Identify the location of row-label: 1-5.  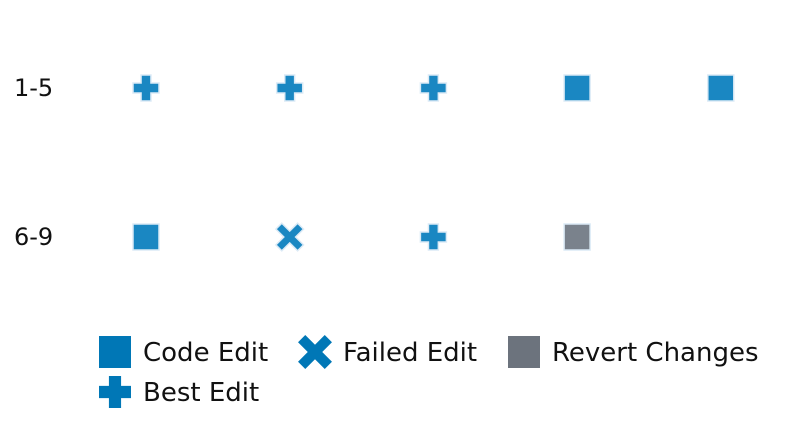
(33, 88).